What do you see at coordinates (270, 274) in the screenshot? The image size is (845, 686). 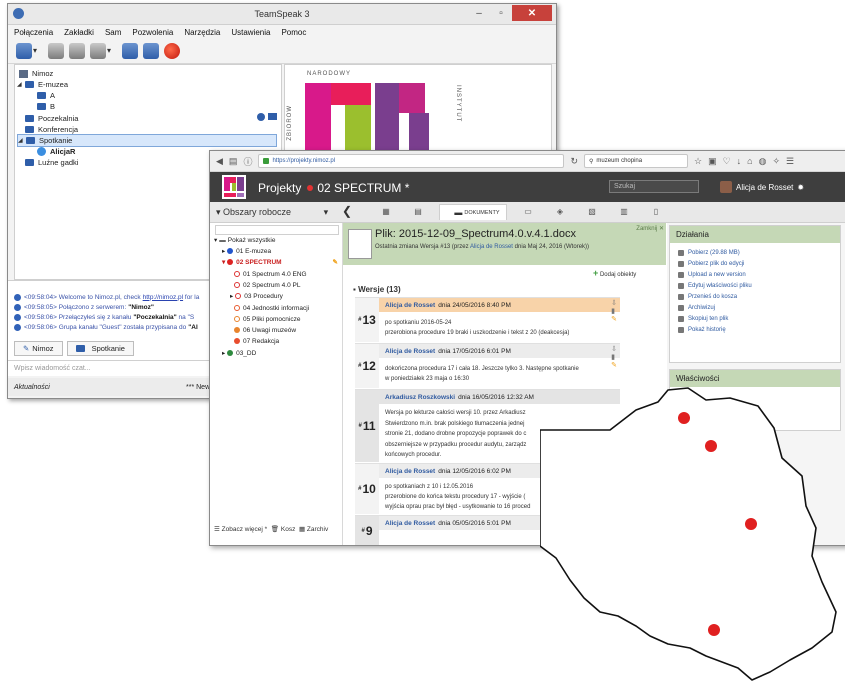 I see `tree-item: 01 Spectrum 4.0 ENG` at bounding box center [270, 274].